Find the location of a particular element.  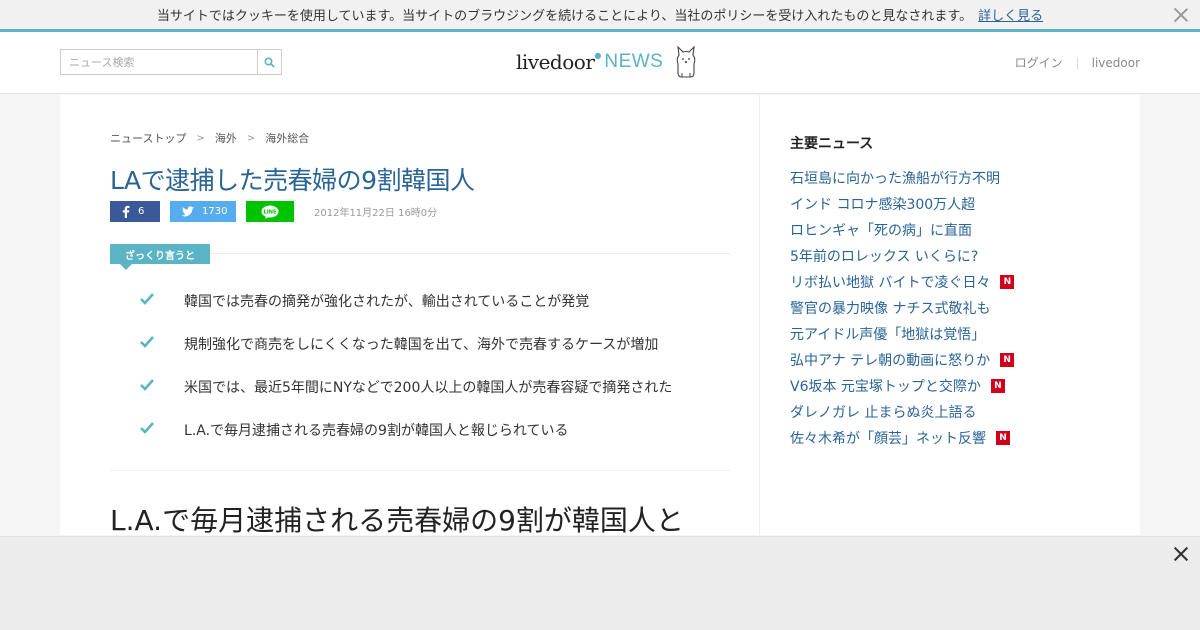

breadcrumb-overseas-general: 海外総合 is located at coordinates (287, 138).